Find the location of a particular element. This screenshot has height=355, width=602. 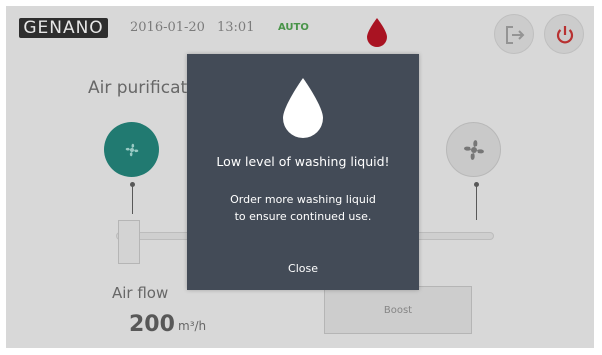

dialog-title: Low level of washing liquid! is located at coordinates (303, 161).